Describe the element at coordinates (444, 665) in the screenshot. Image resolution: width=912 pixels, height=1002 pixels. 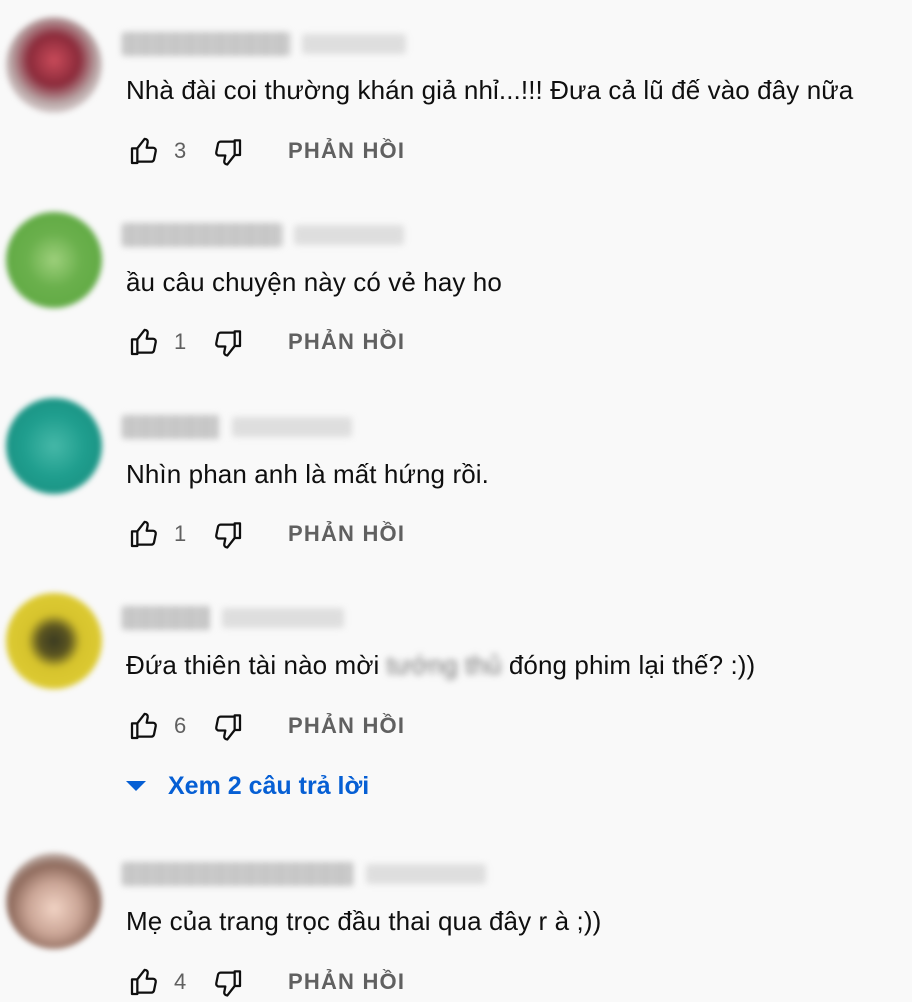
I see `blurred-name: tướng thủ` at that location.